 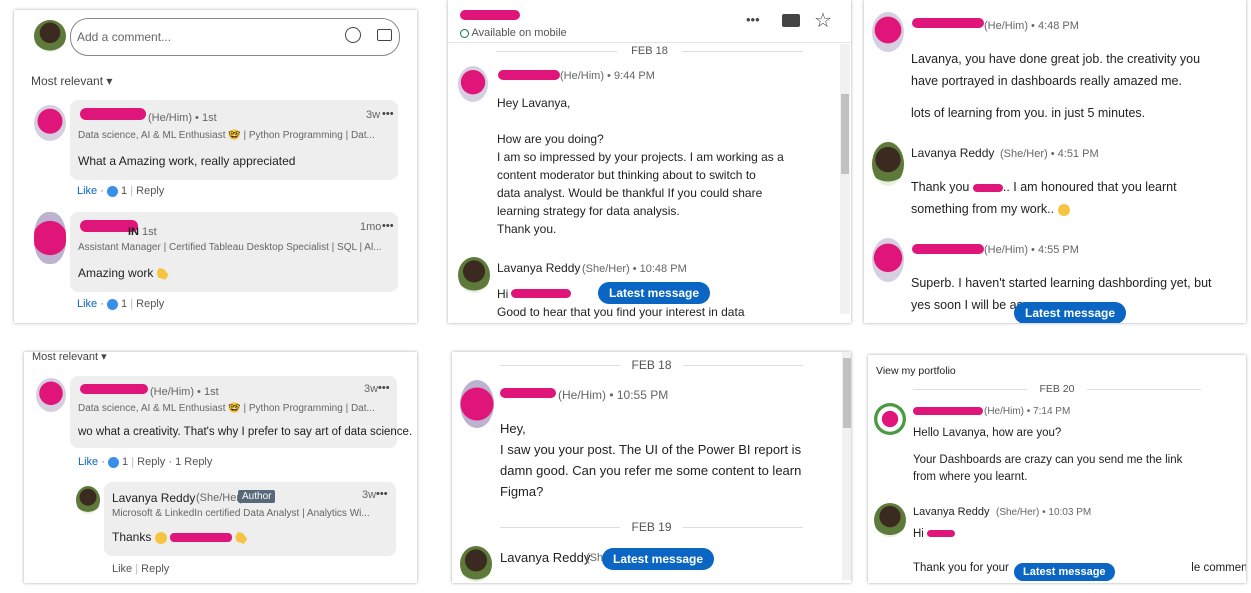 What do you see at coordinates (1218, 568) in the screenshot?
I see `message-text: le comments` at bounding box center [1218, 568].